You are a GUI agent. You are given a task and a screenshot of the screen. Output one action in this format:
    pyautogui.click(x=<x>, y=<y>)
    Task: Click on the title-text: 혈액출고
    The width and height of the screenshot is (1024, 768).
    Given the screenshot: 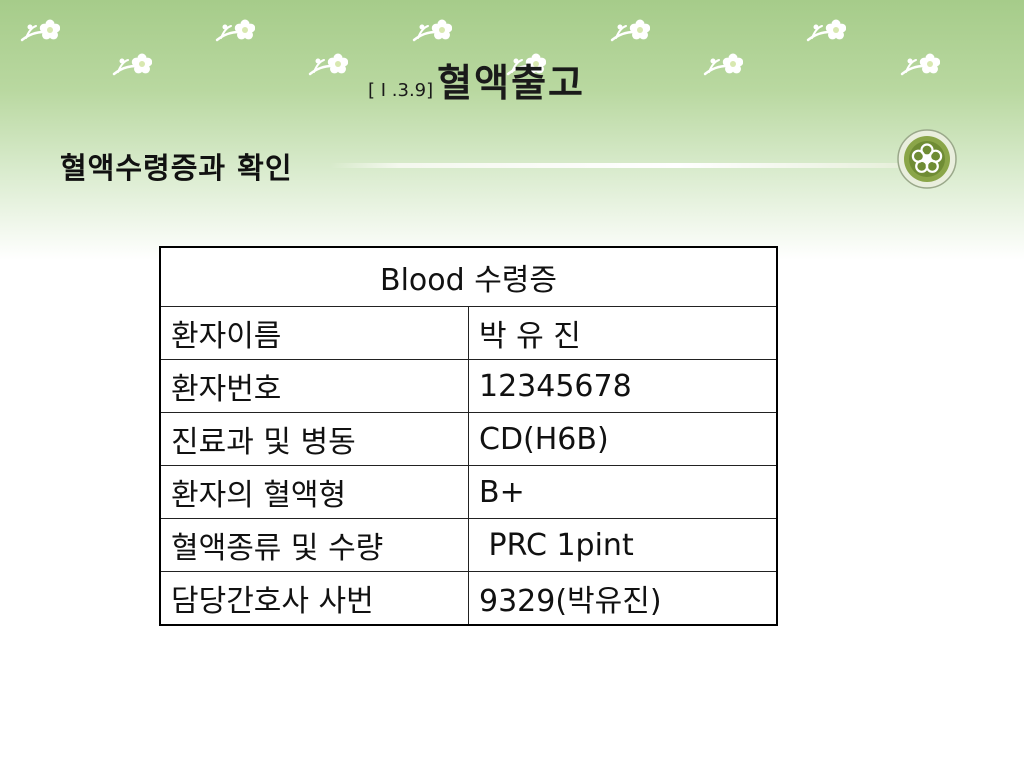 What is the action you would take?
    pyautogui.click(x=511, y=83)
    